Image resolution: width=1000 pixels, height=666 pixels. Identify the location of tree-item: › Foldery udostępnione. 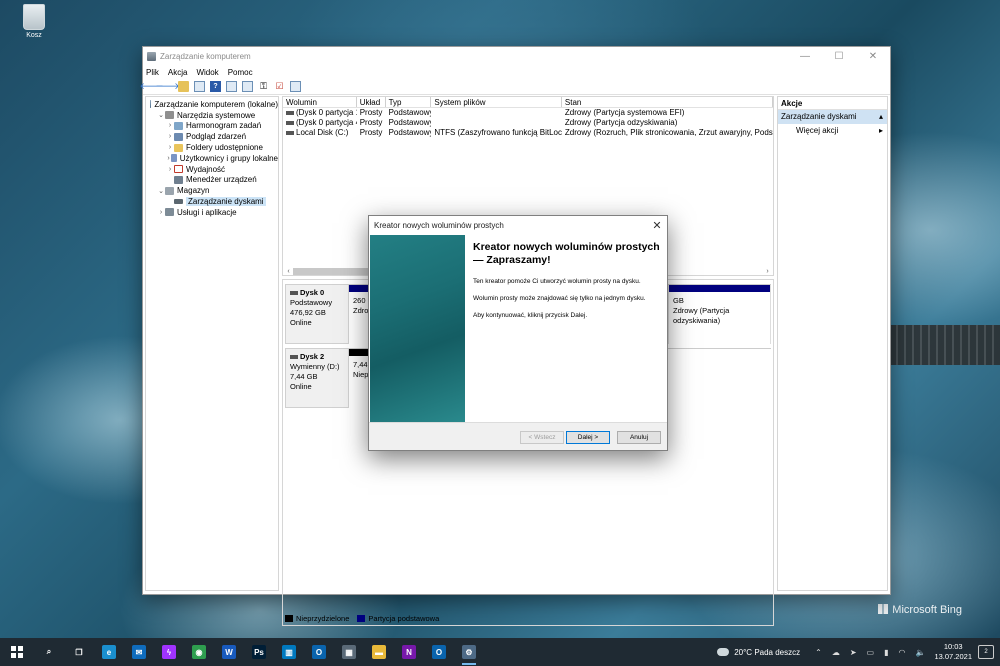
(212, 147).